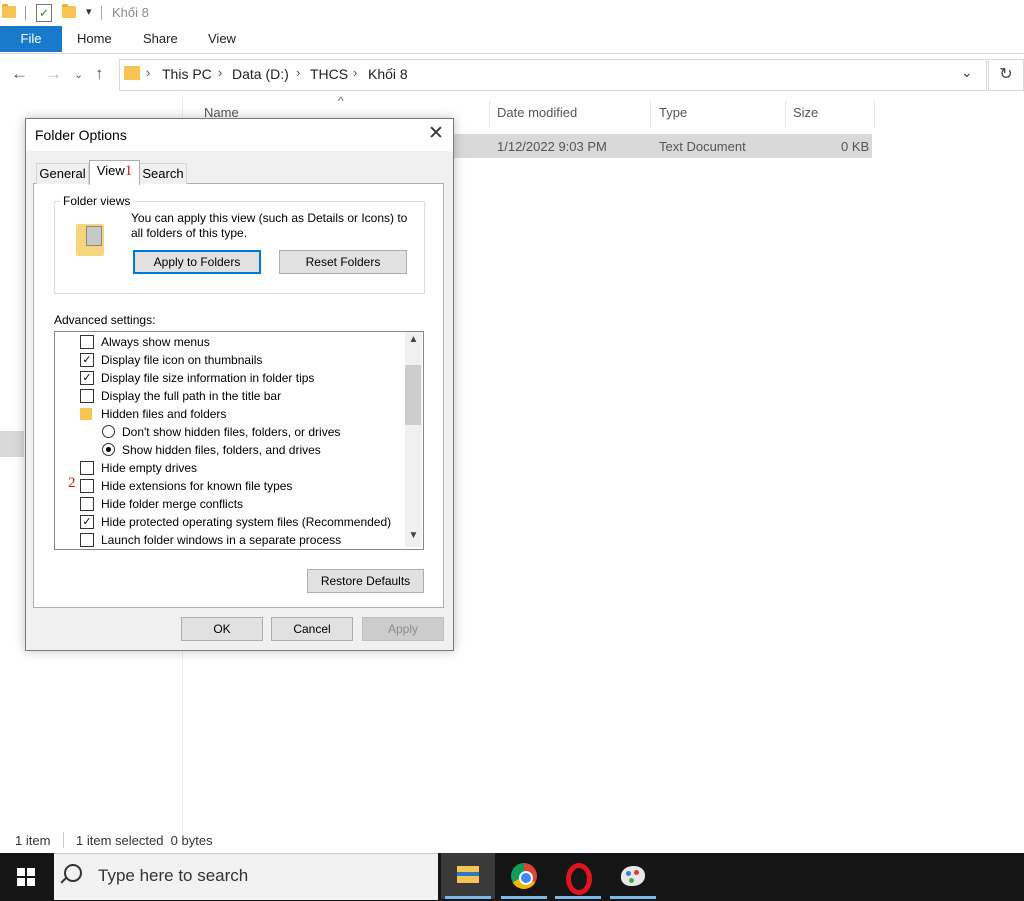 This screenshot has width=1024, height=901. Describe the element at coordinates (341, 101) in the screenshot. I see `sort-ascending-icon: ^` at that location.